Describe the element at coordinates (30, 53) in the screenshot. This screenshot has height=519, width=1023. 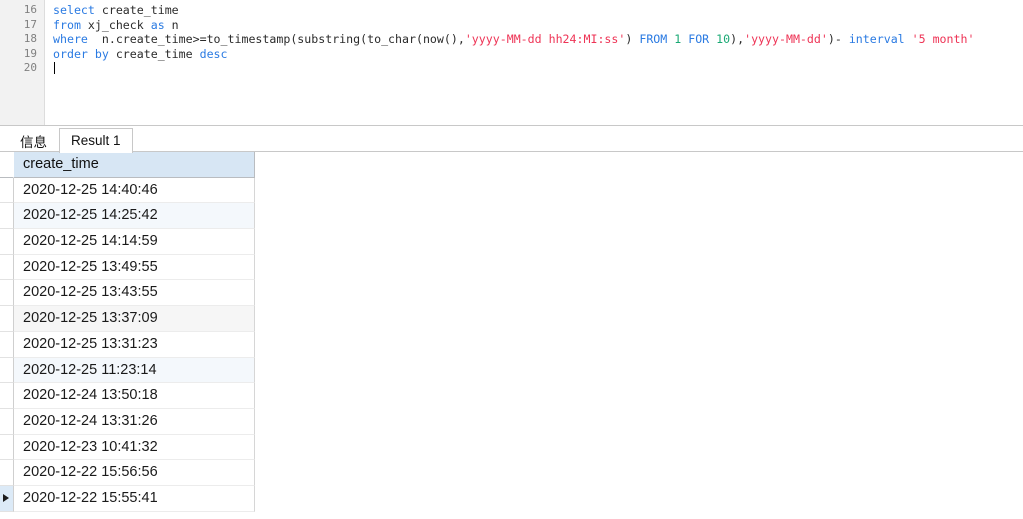
I see `line-number: 19` at that location.